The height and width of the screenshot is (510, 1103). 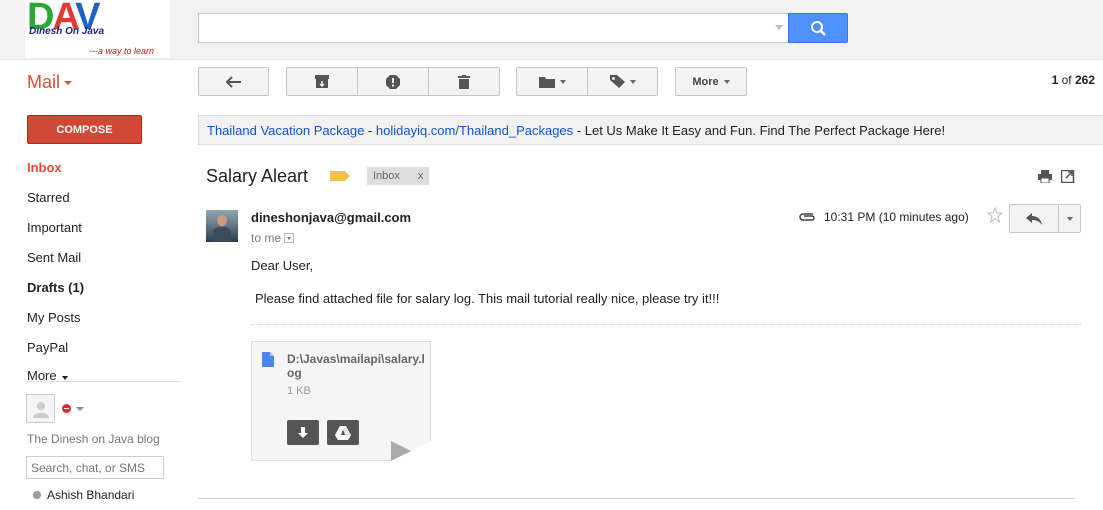 What do you see at coordinates (44, 82) in the screenshot?
I see `mail-menu-label: Mail` at bounding box center [44, 82].